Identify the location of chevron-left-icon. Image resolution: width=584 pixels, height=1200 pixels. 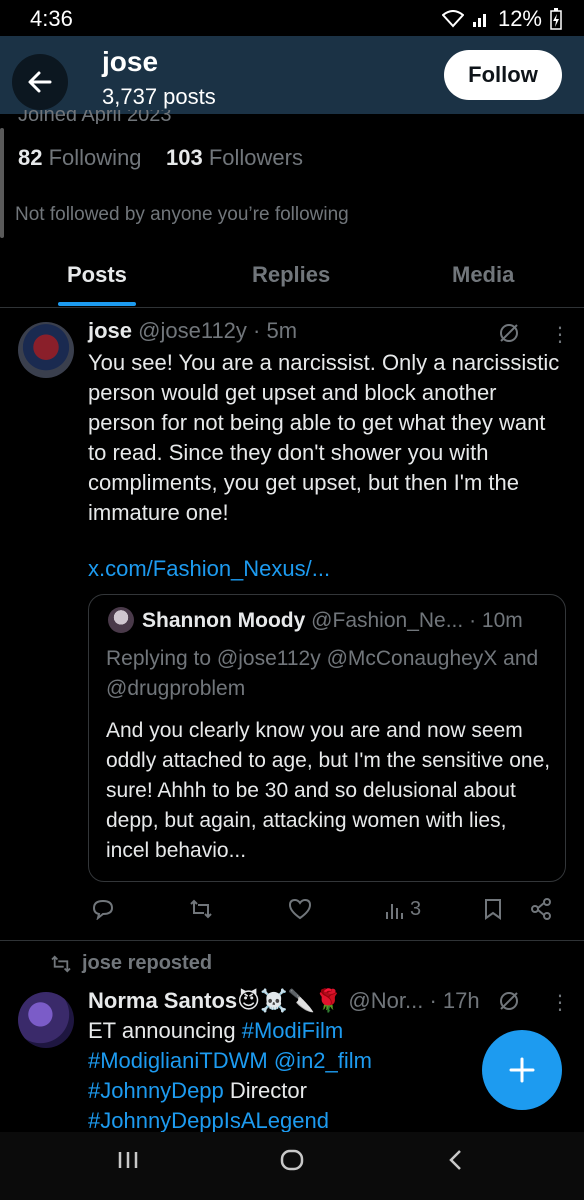
(455, 1160).